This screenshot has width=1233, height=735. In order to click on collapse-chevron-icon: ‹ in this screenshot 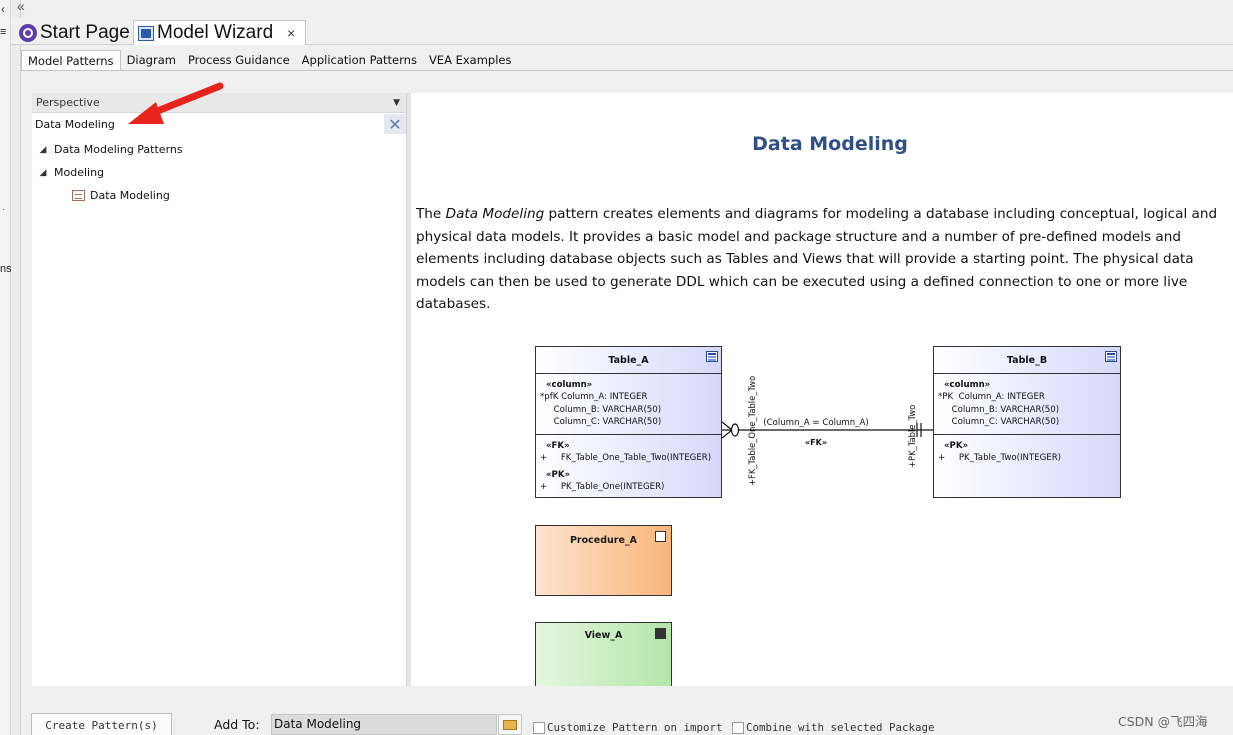, I will do `click(3, 9)`.